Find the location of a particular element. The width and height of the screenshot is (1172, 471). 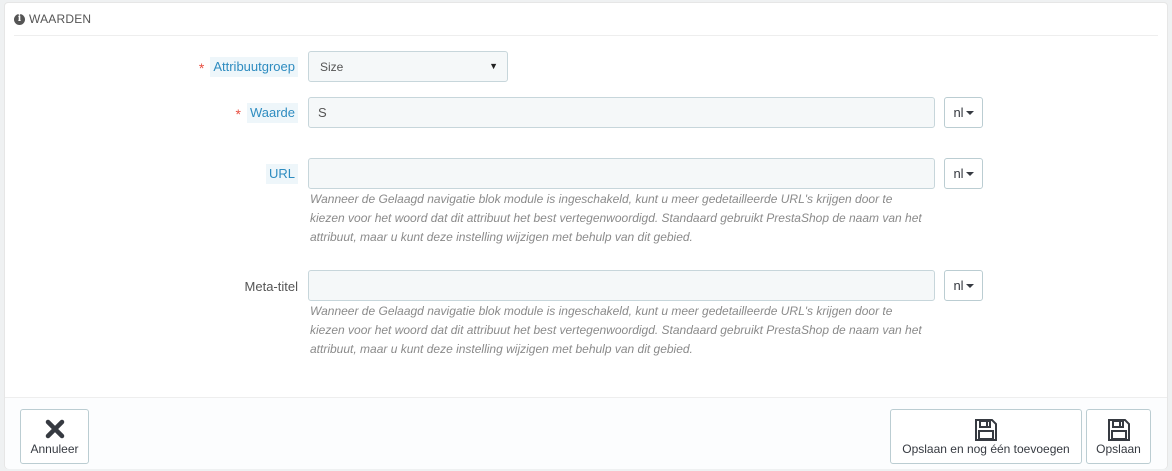

meta-lang-dropdown: nl is located at coordinates (963, 285).